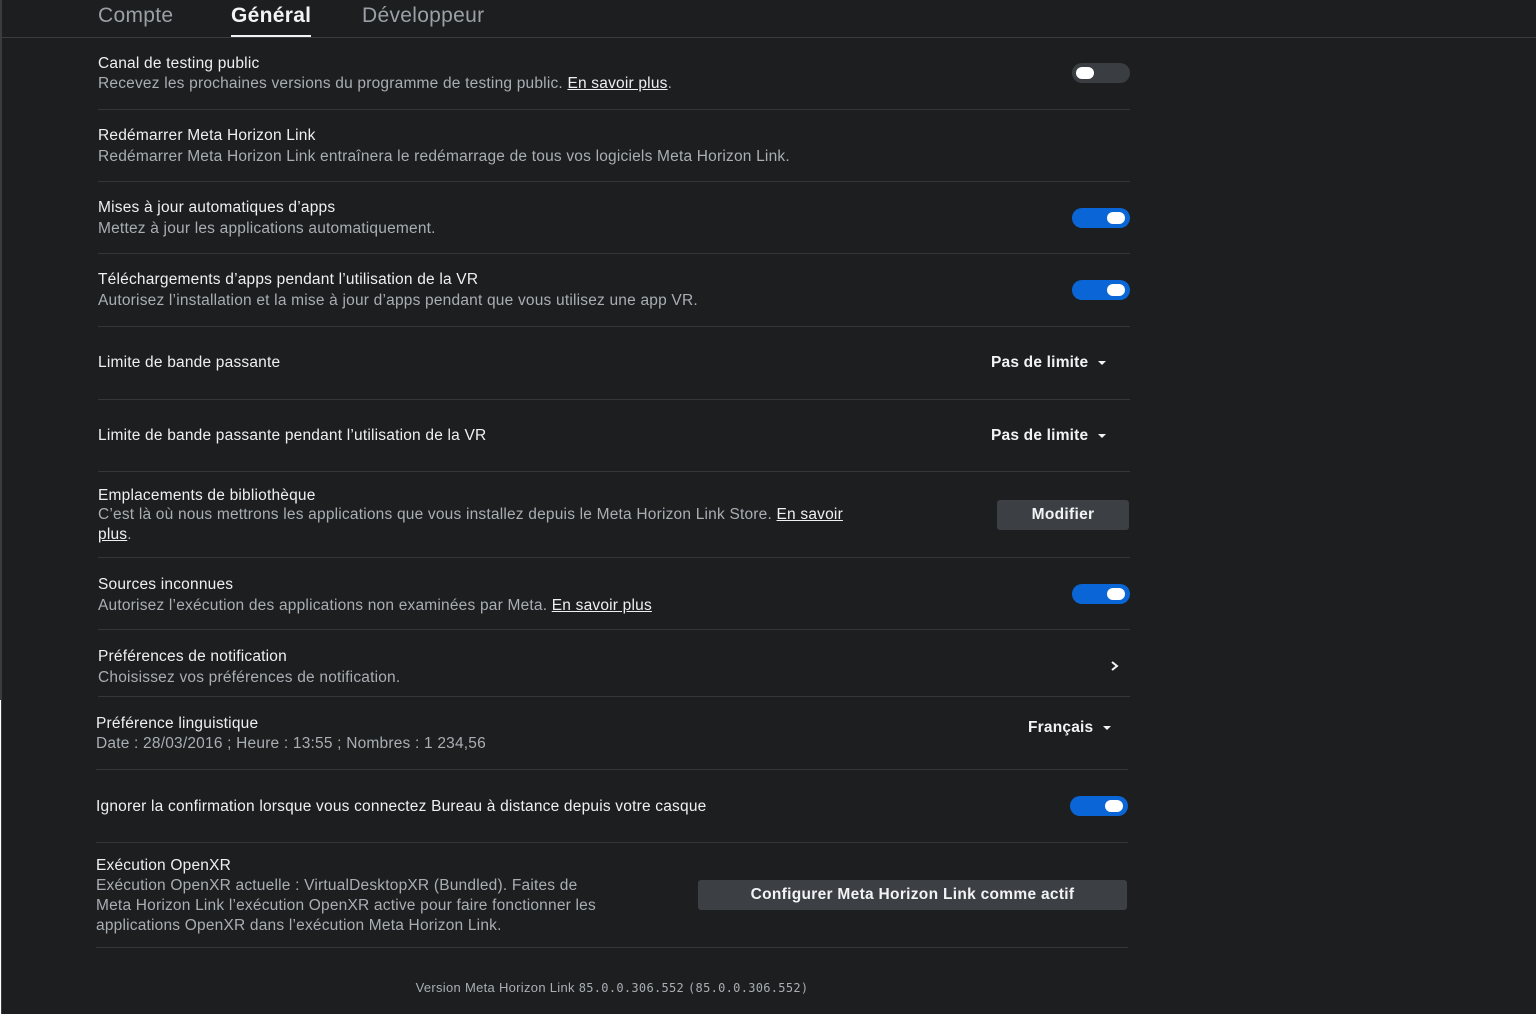 The image size is (1536, 1024). What do you see at coordinates (631, 988) in the screenshot?
I see `version-number: 85.0.0.306.552` at bounding box center [631, 988].